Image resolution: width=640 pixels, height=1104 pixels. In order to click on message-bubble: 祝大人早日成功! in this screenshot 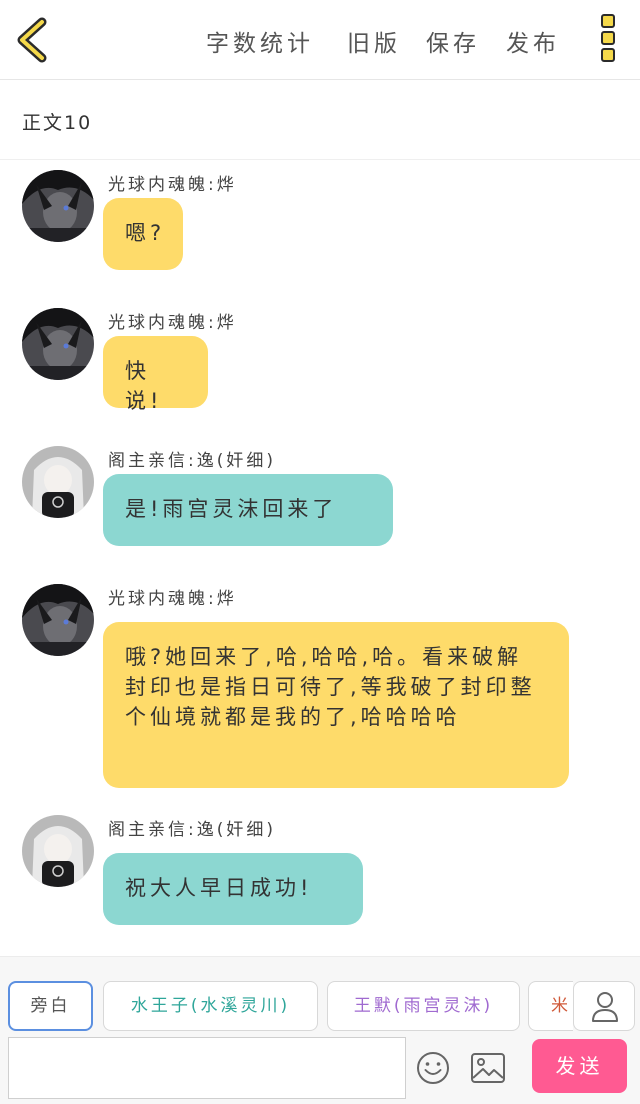, I will do `click(233, 889)`.